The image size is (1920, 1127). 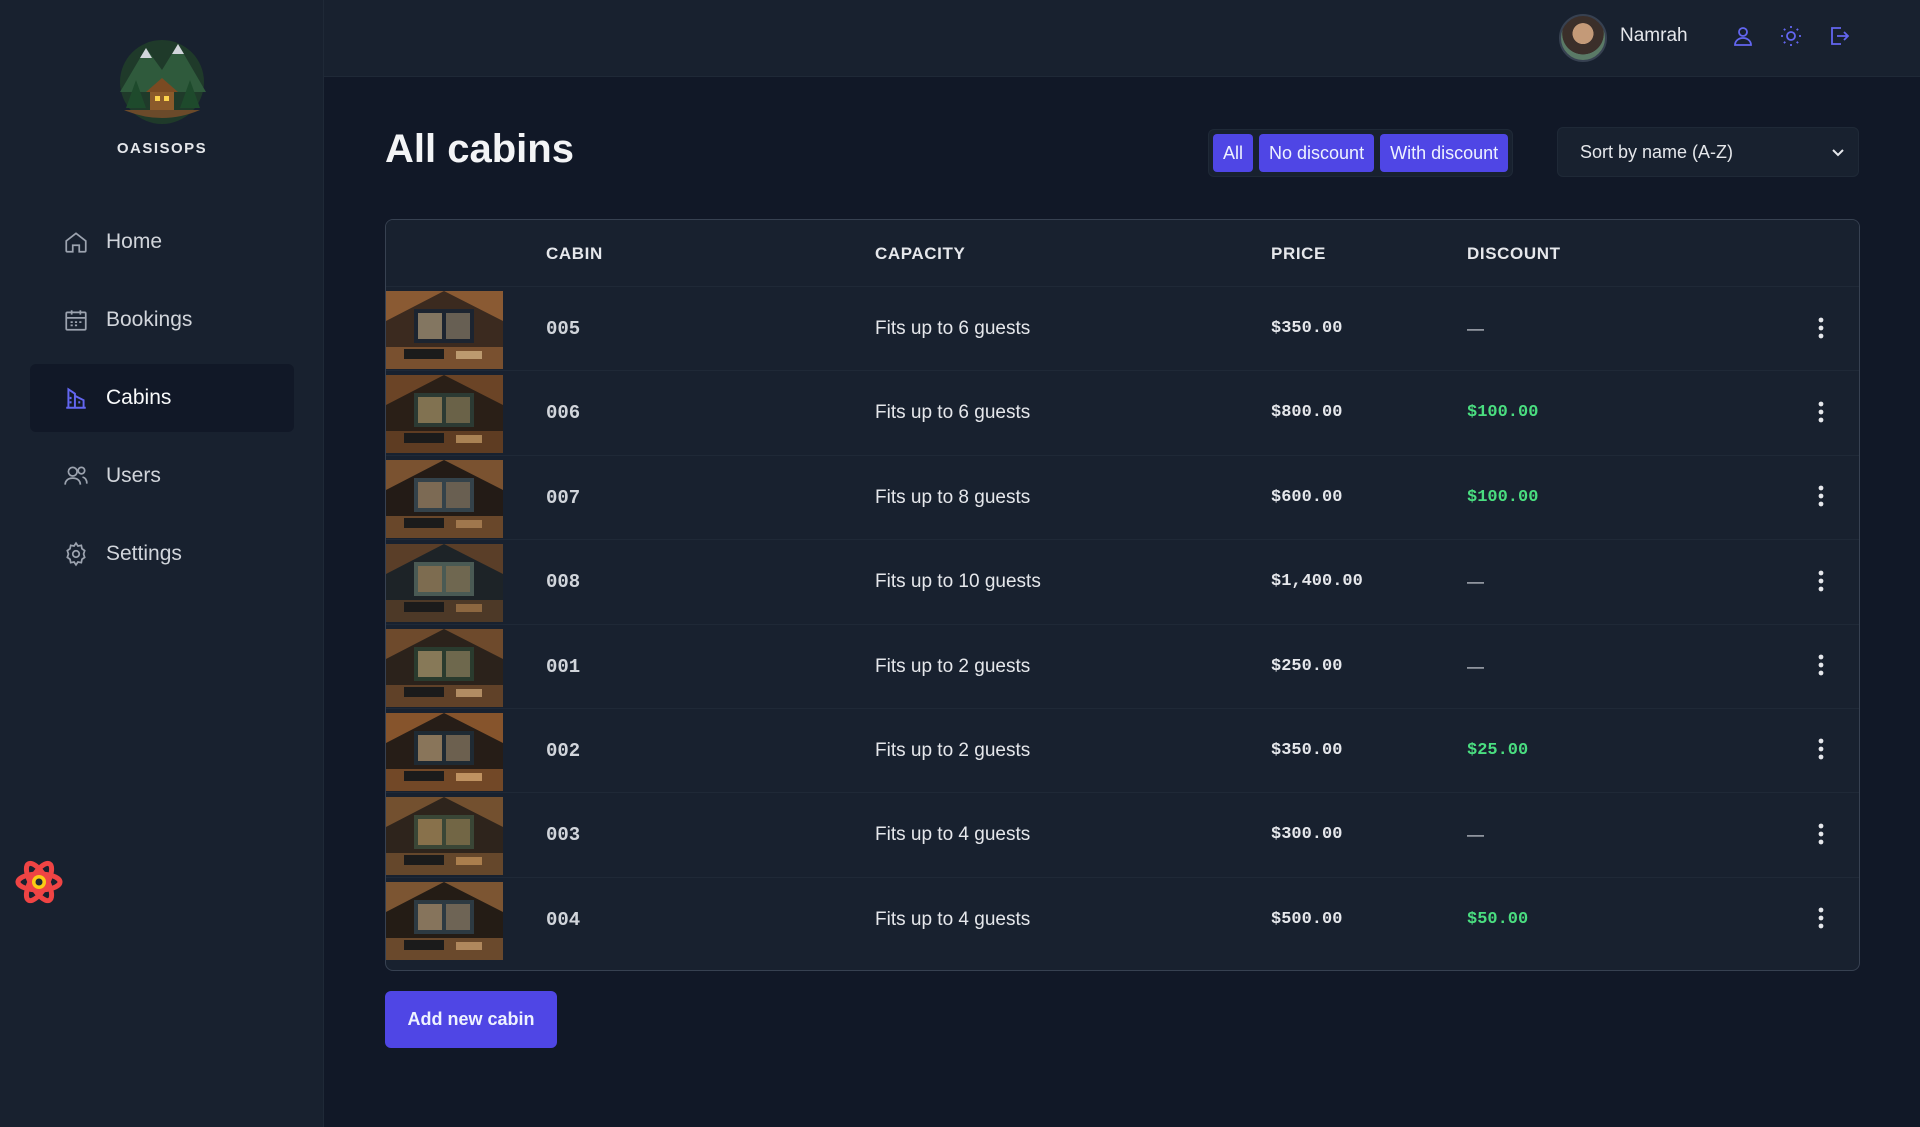 I want to click on sidebar-item-users: Users, so click(x=162, y=476).